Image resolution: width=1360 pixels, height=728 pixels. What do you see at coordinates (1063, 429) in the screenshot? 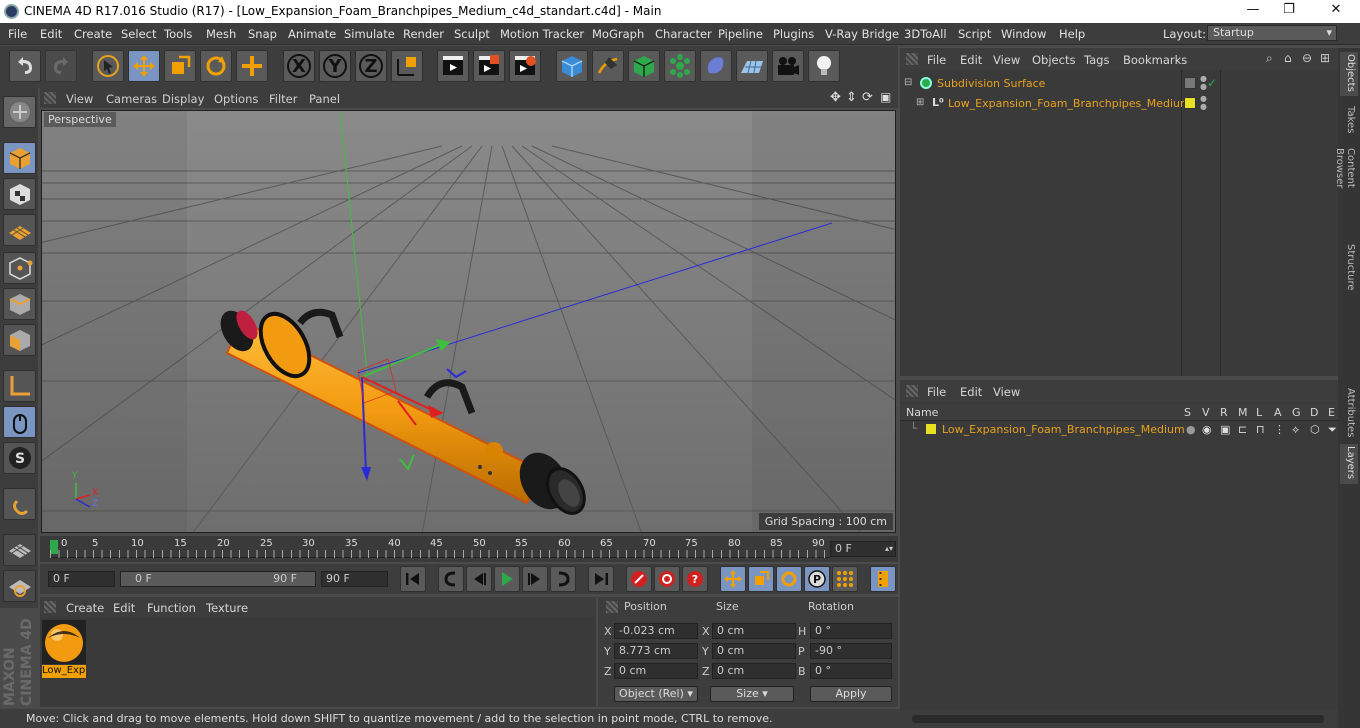
I see `layer-name: Low_Expansion_Foam_Branchpipes_Medium` at bounding box center [1063, 429].